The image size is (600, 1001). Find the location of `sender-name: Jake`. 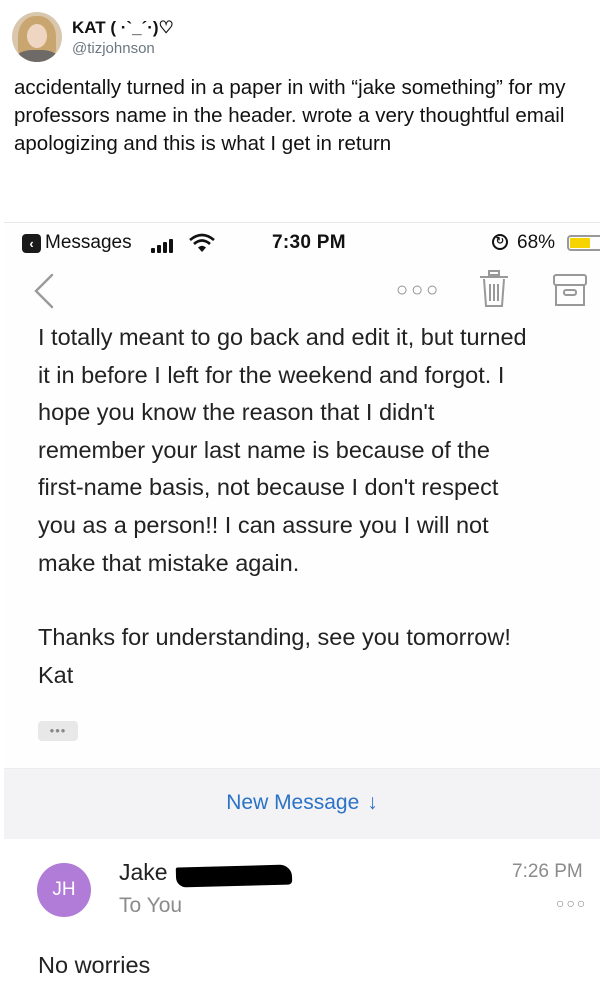

sender-name: Jake is located at coordinates (143, 872).